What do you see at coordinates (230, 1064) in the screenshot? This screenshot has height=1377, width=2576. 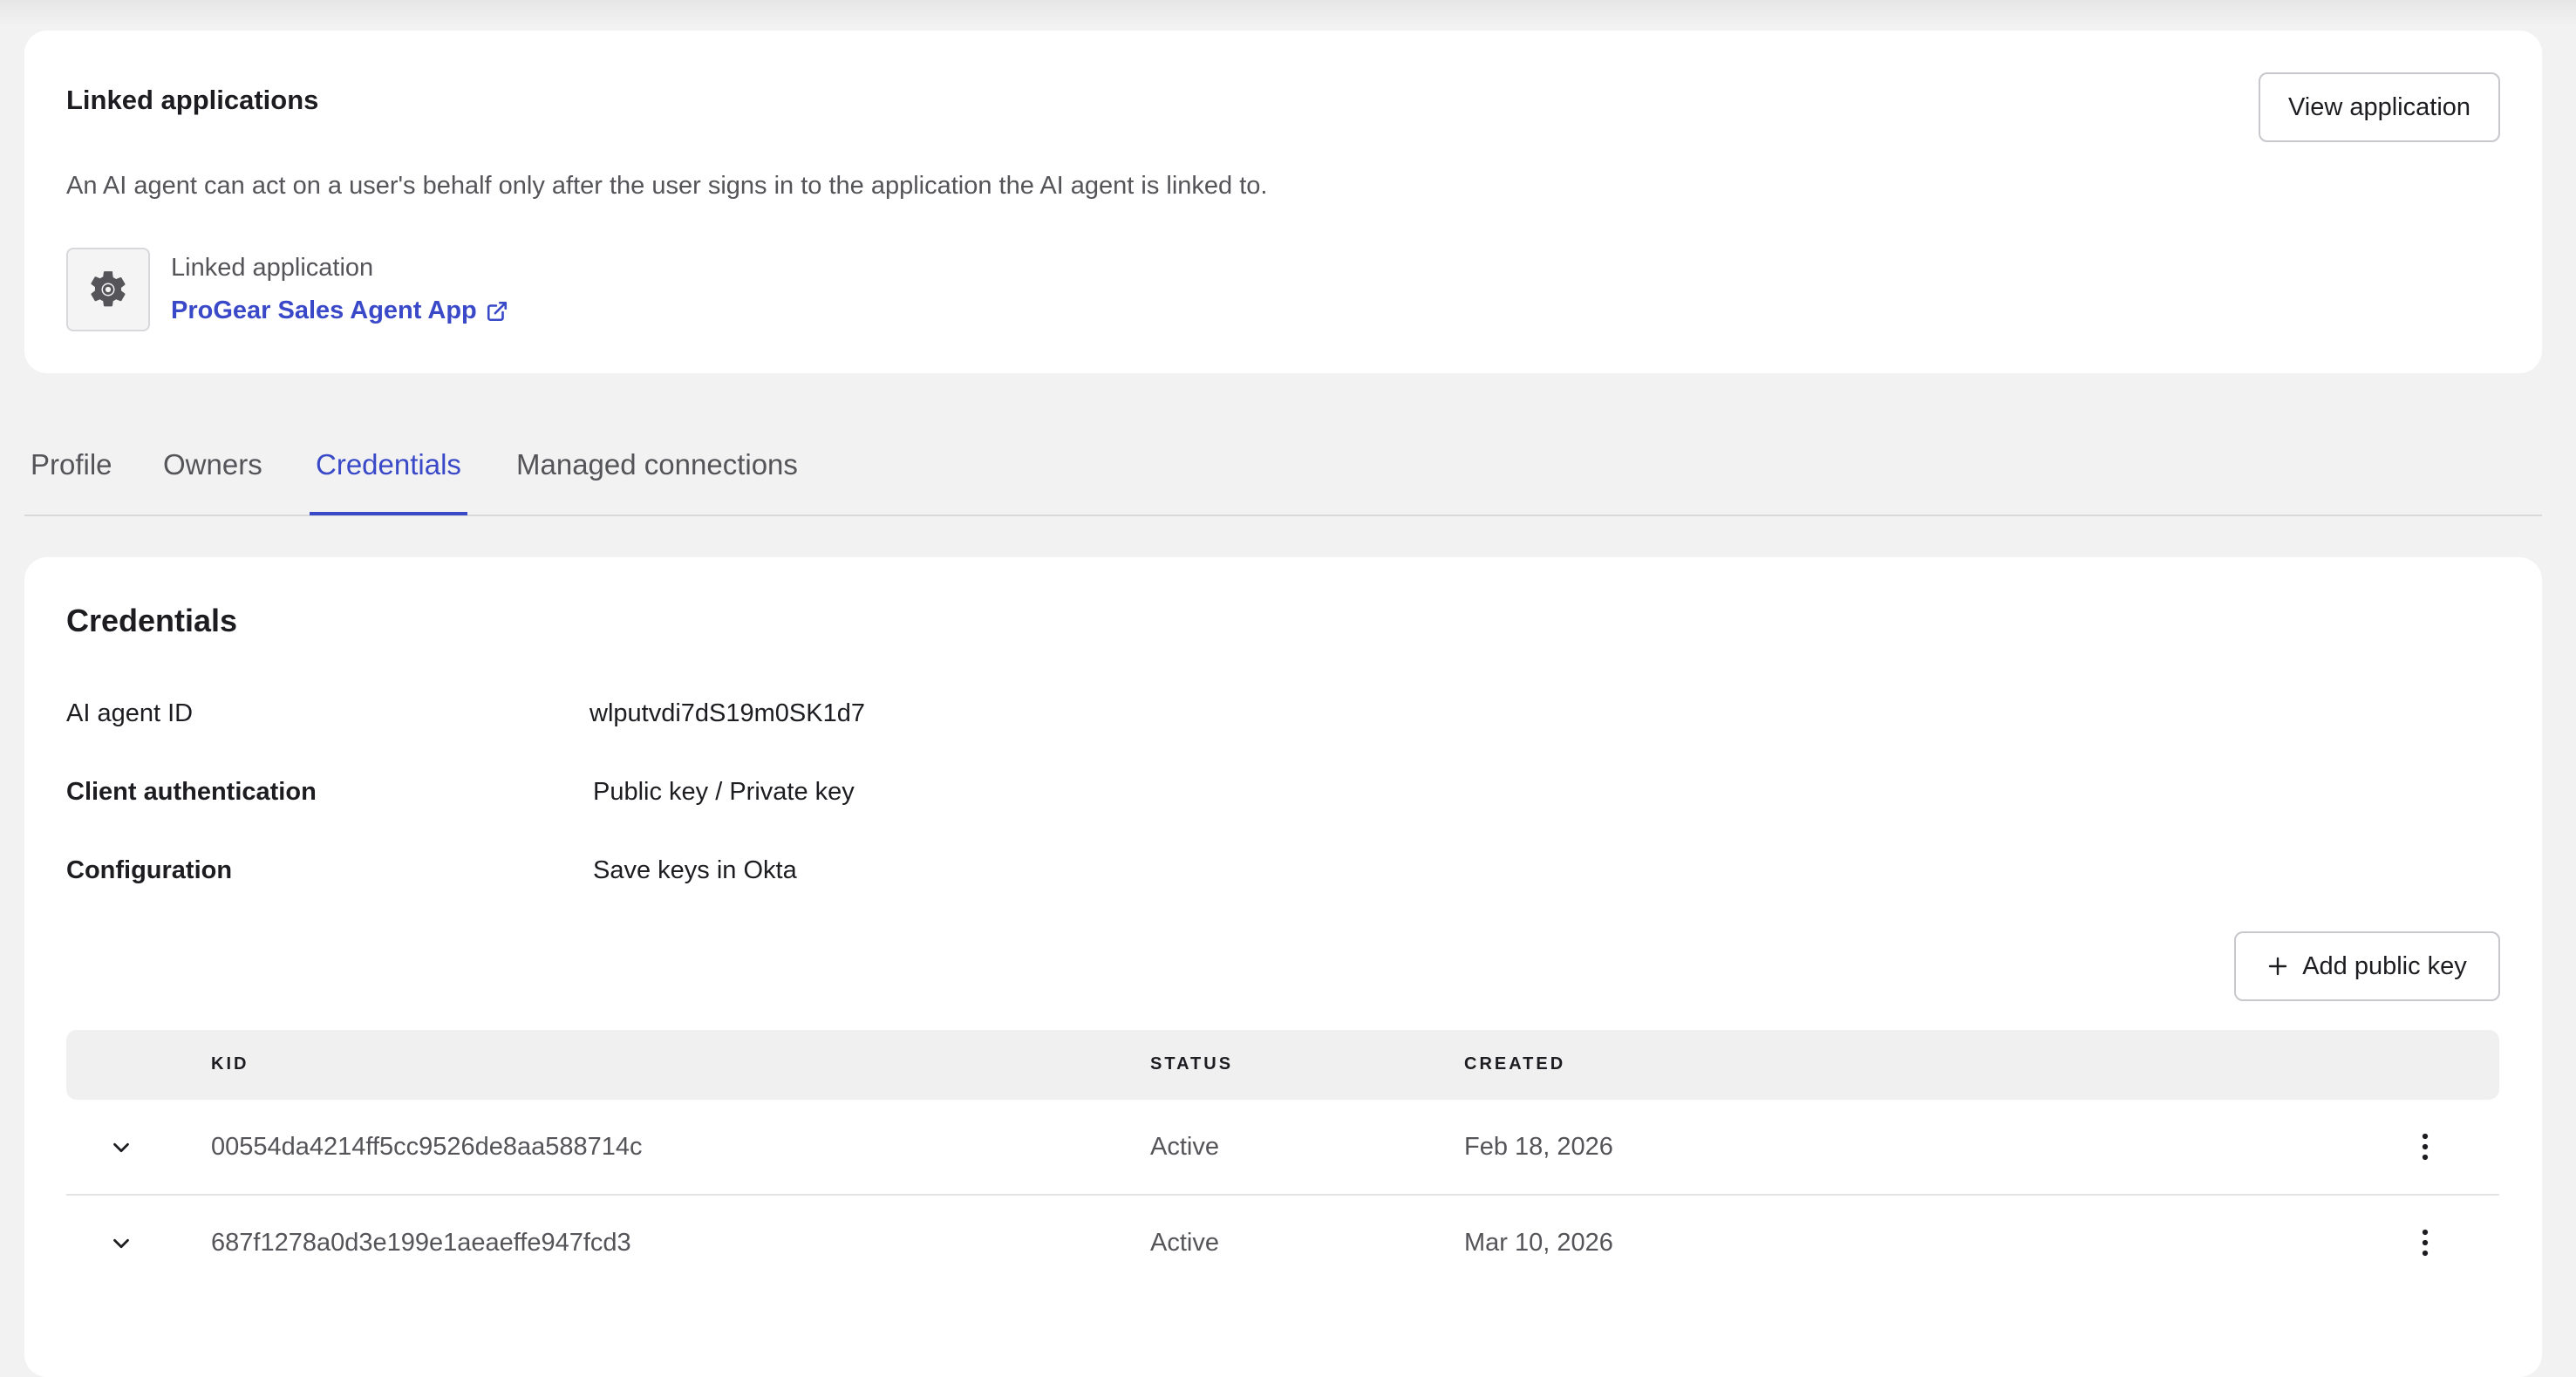 I see `column-header-kid: KID` at bounding box center [230, 1064].